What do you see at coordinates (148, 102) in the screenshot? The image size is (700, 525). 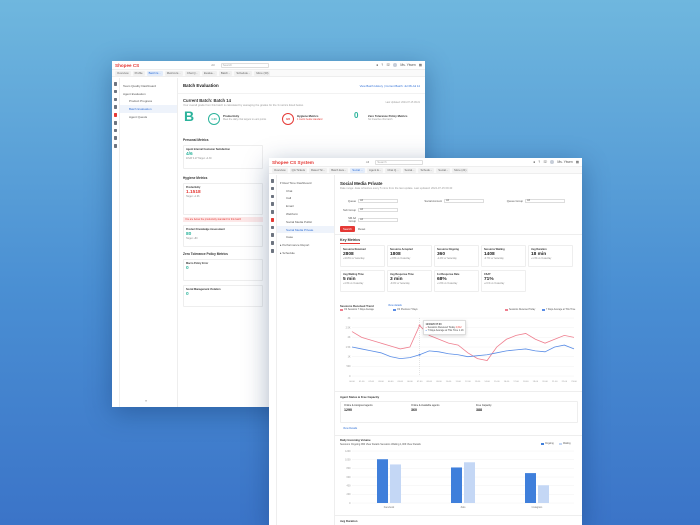 I see `nav-item: Product Progress` at bounding box center [148, 102].